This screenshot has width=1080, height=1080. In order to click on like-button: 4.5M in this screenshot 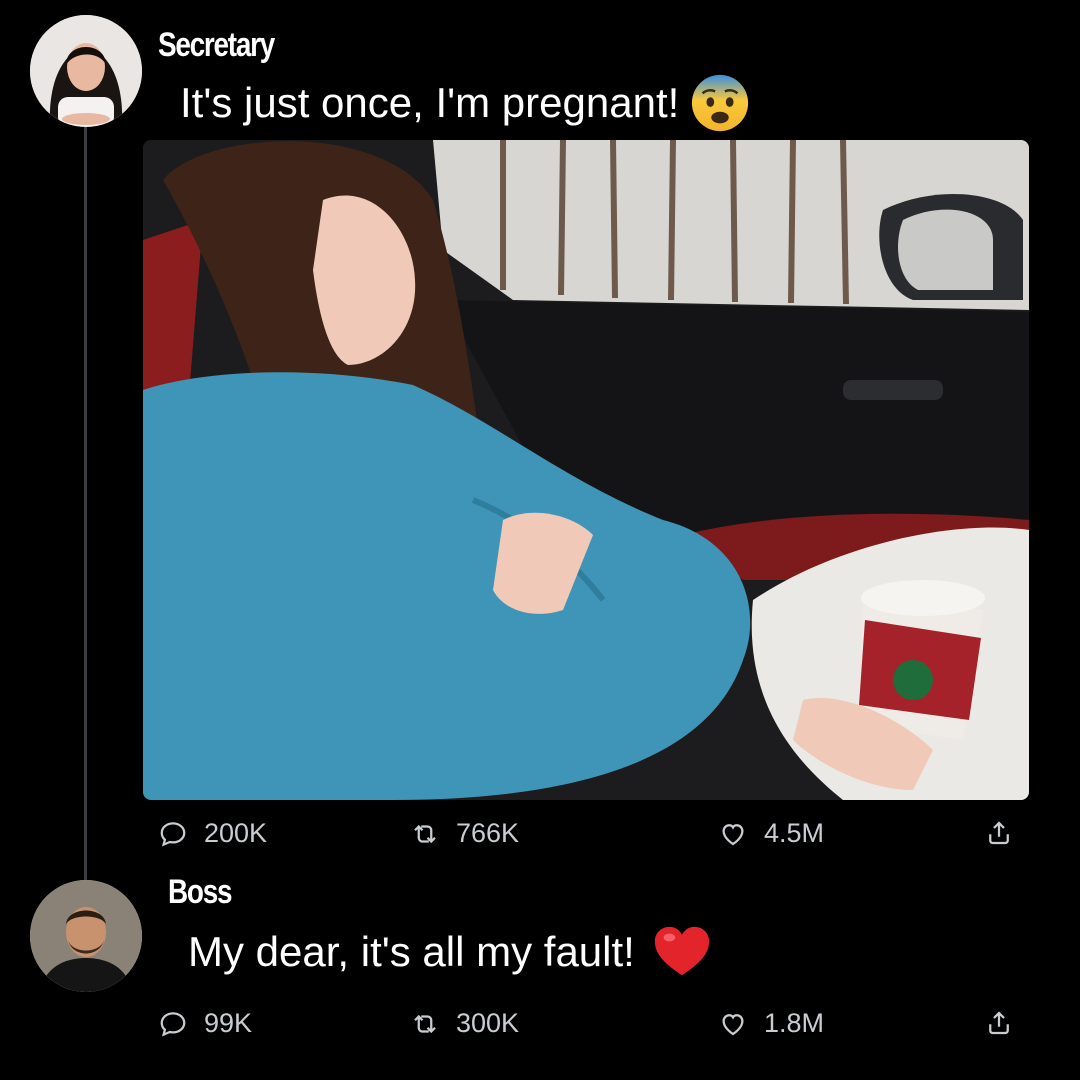, I will do `click(771, 833)`.